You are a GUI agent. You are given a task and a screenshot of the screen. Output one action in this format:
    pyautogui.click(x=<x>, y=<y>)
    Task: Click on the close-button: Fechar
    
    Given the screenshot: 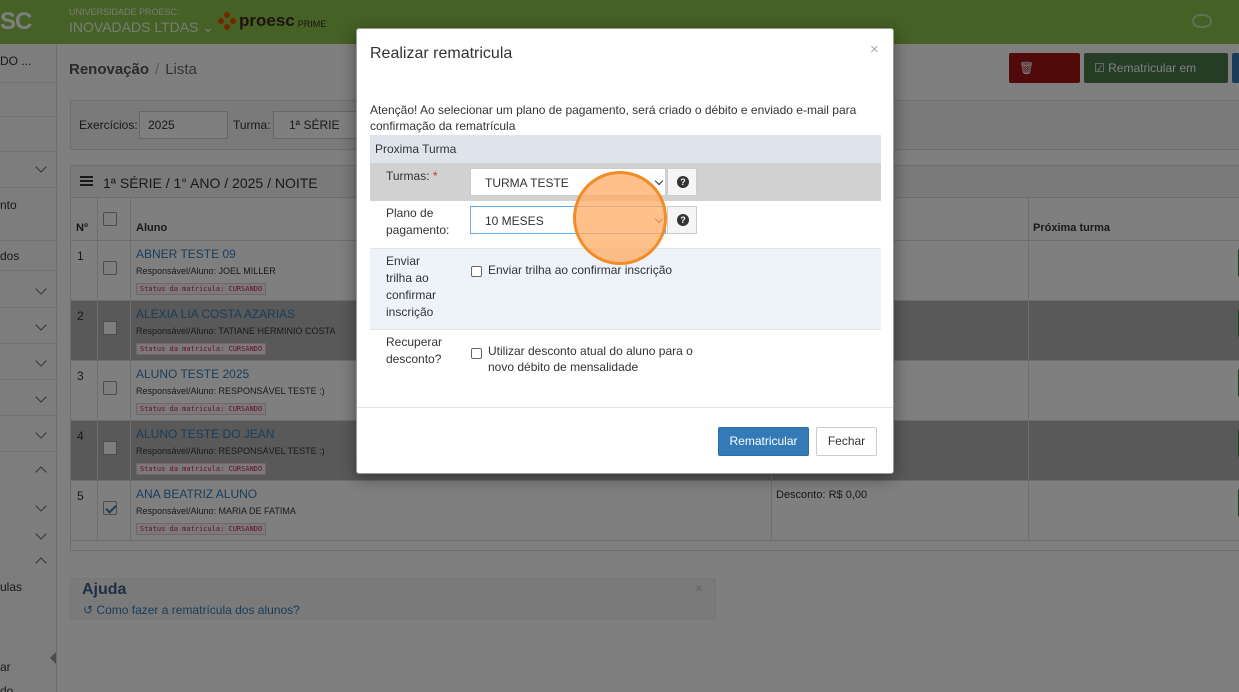 What is the action you would take?
    pyautogui.click(x=846, y=441)
    